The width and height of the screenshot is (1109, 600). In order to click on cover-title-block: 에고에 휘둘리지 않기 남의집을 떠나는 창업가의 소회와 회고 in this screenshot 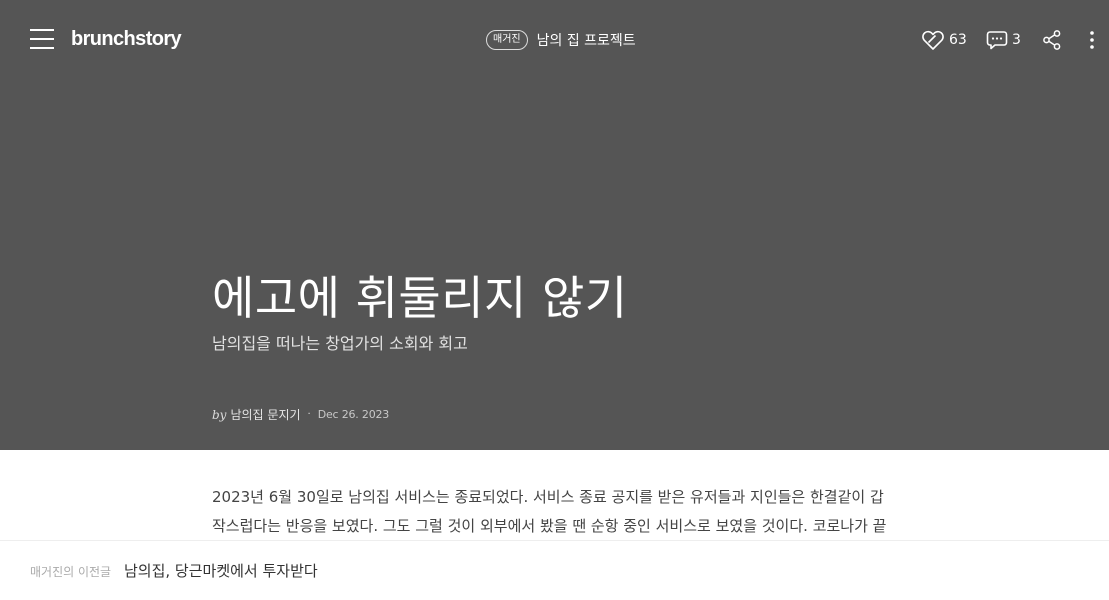, I will do `click(562, 311)`.